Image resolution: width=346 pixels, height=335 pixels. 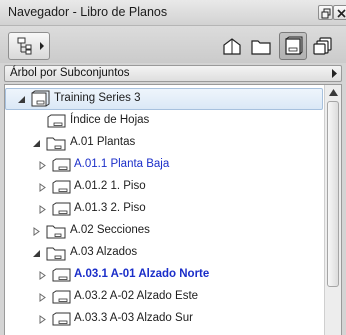 I want to click on navigator-toolbar, so click(x=173, y=44).